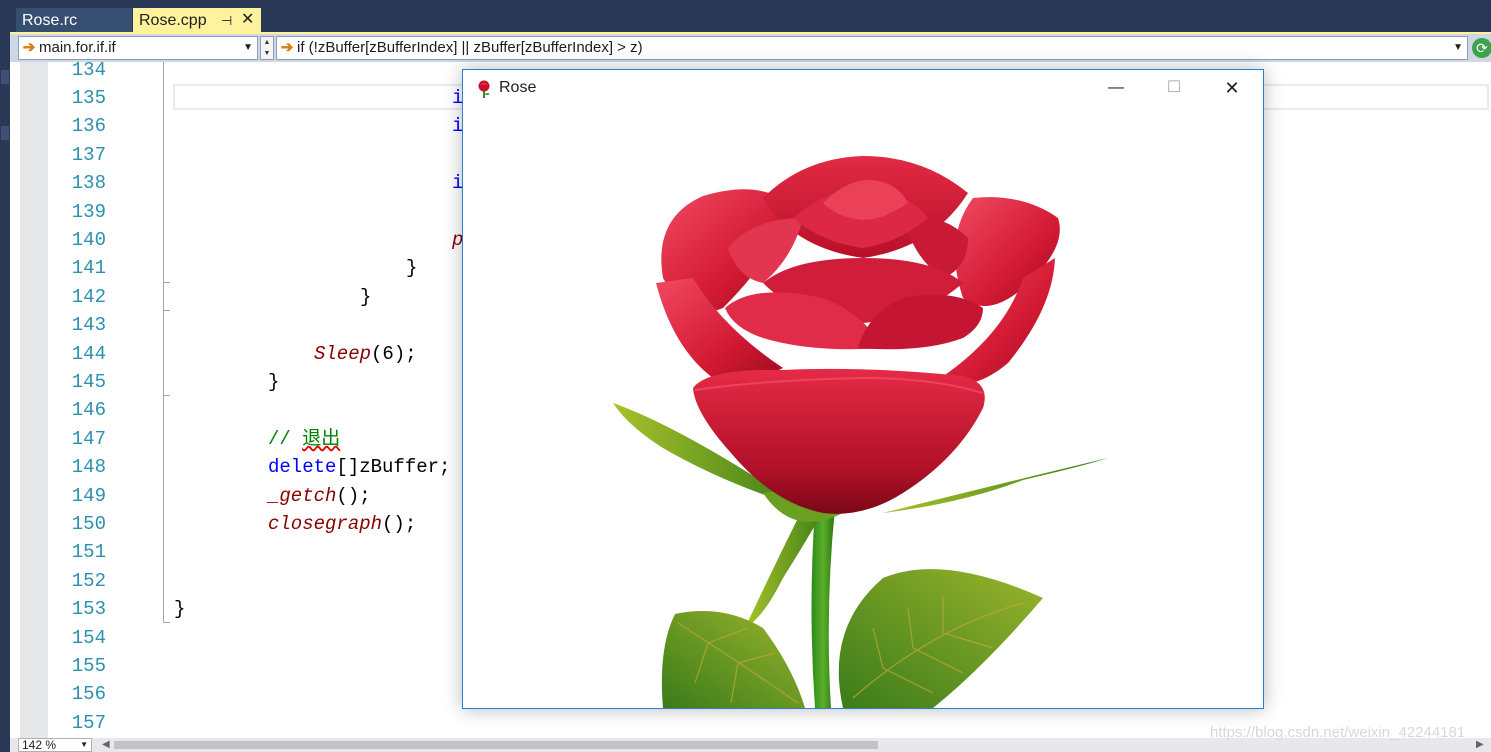 This screenshot has width=1491, height=752. I want to click on function-name: closegraph, so click(325, 524).